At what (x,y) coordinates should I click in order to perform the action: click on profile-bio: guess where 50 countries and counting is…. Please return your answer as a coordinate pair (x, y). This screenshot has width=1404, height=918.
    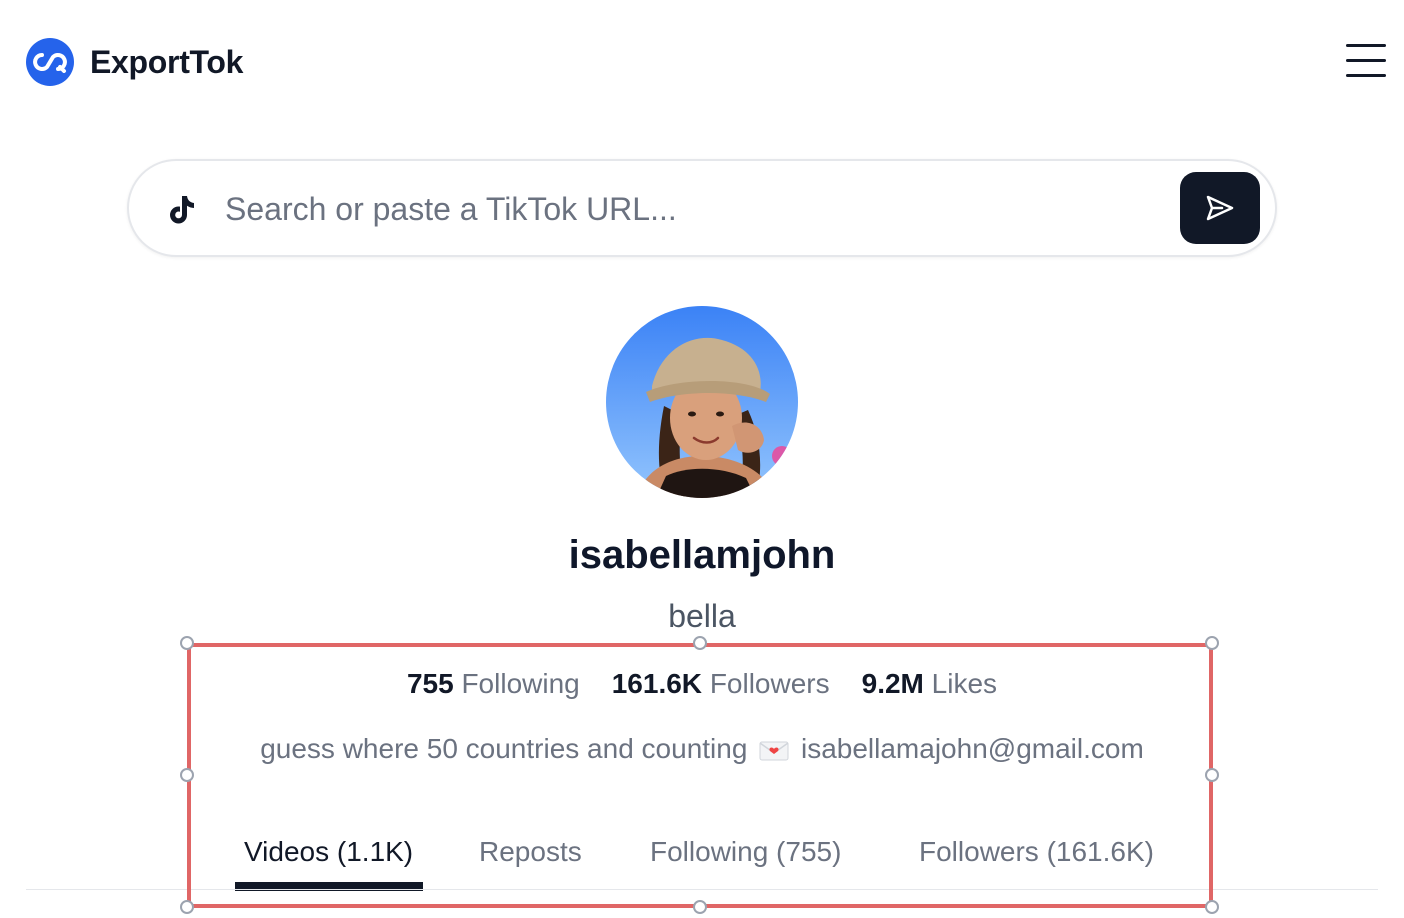
    Looking at the image, I should click on (702, 749).